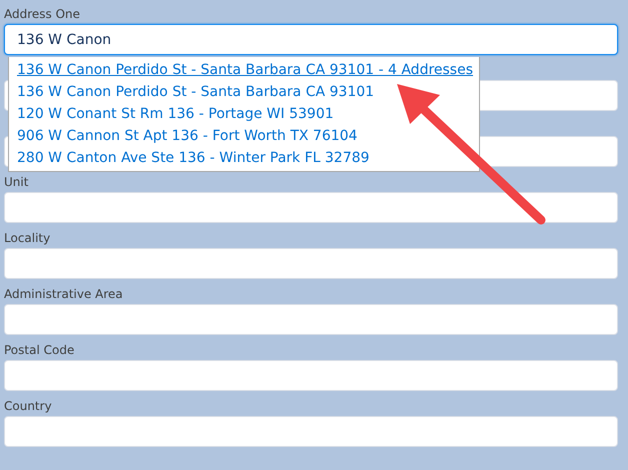 The width and height of the screenshot is (628, 470). I want to click on suggestion-item: 120 W Conant St Rm 136 - Portage WI 53901, so click(248, 114).